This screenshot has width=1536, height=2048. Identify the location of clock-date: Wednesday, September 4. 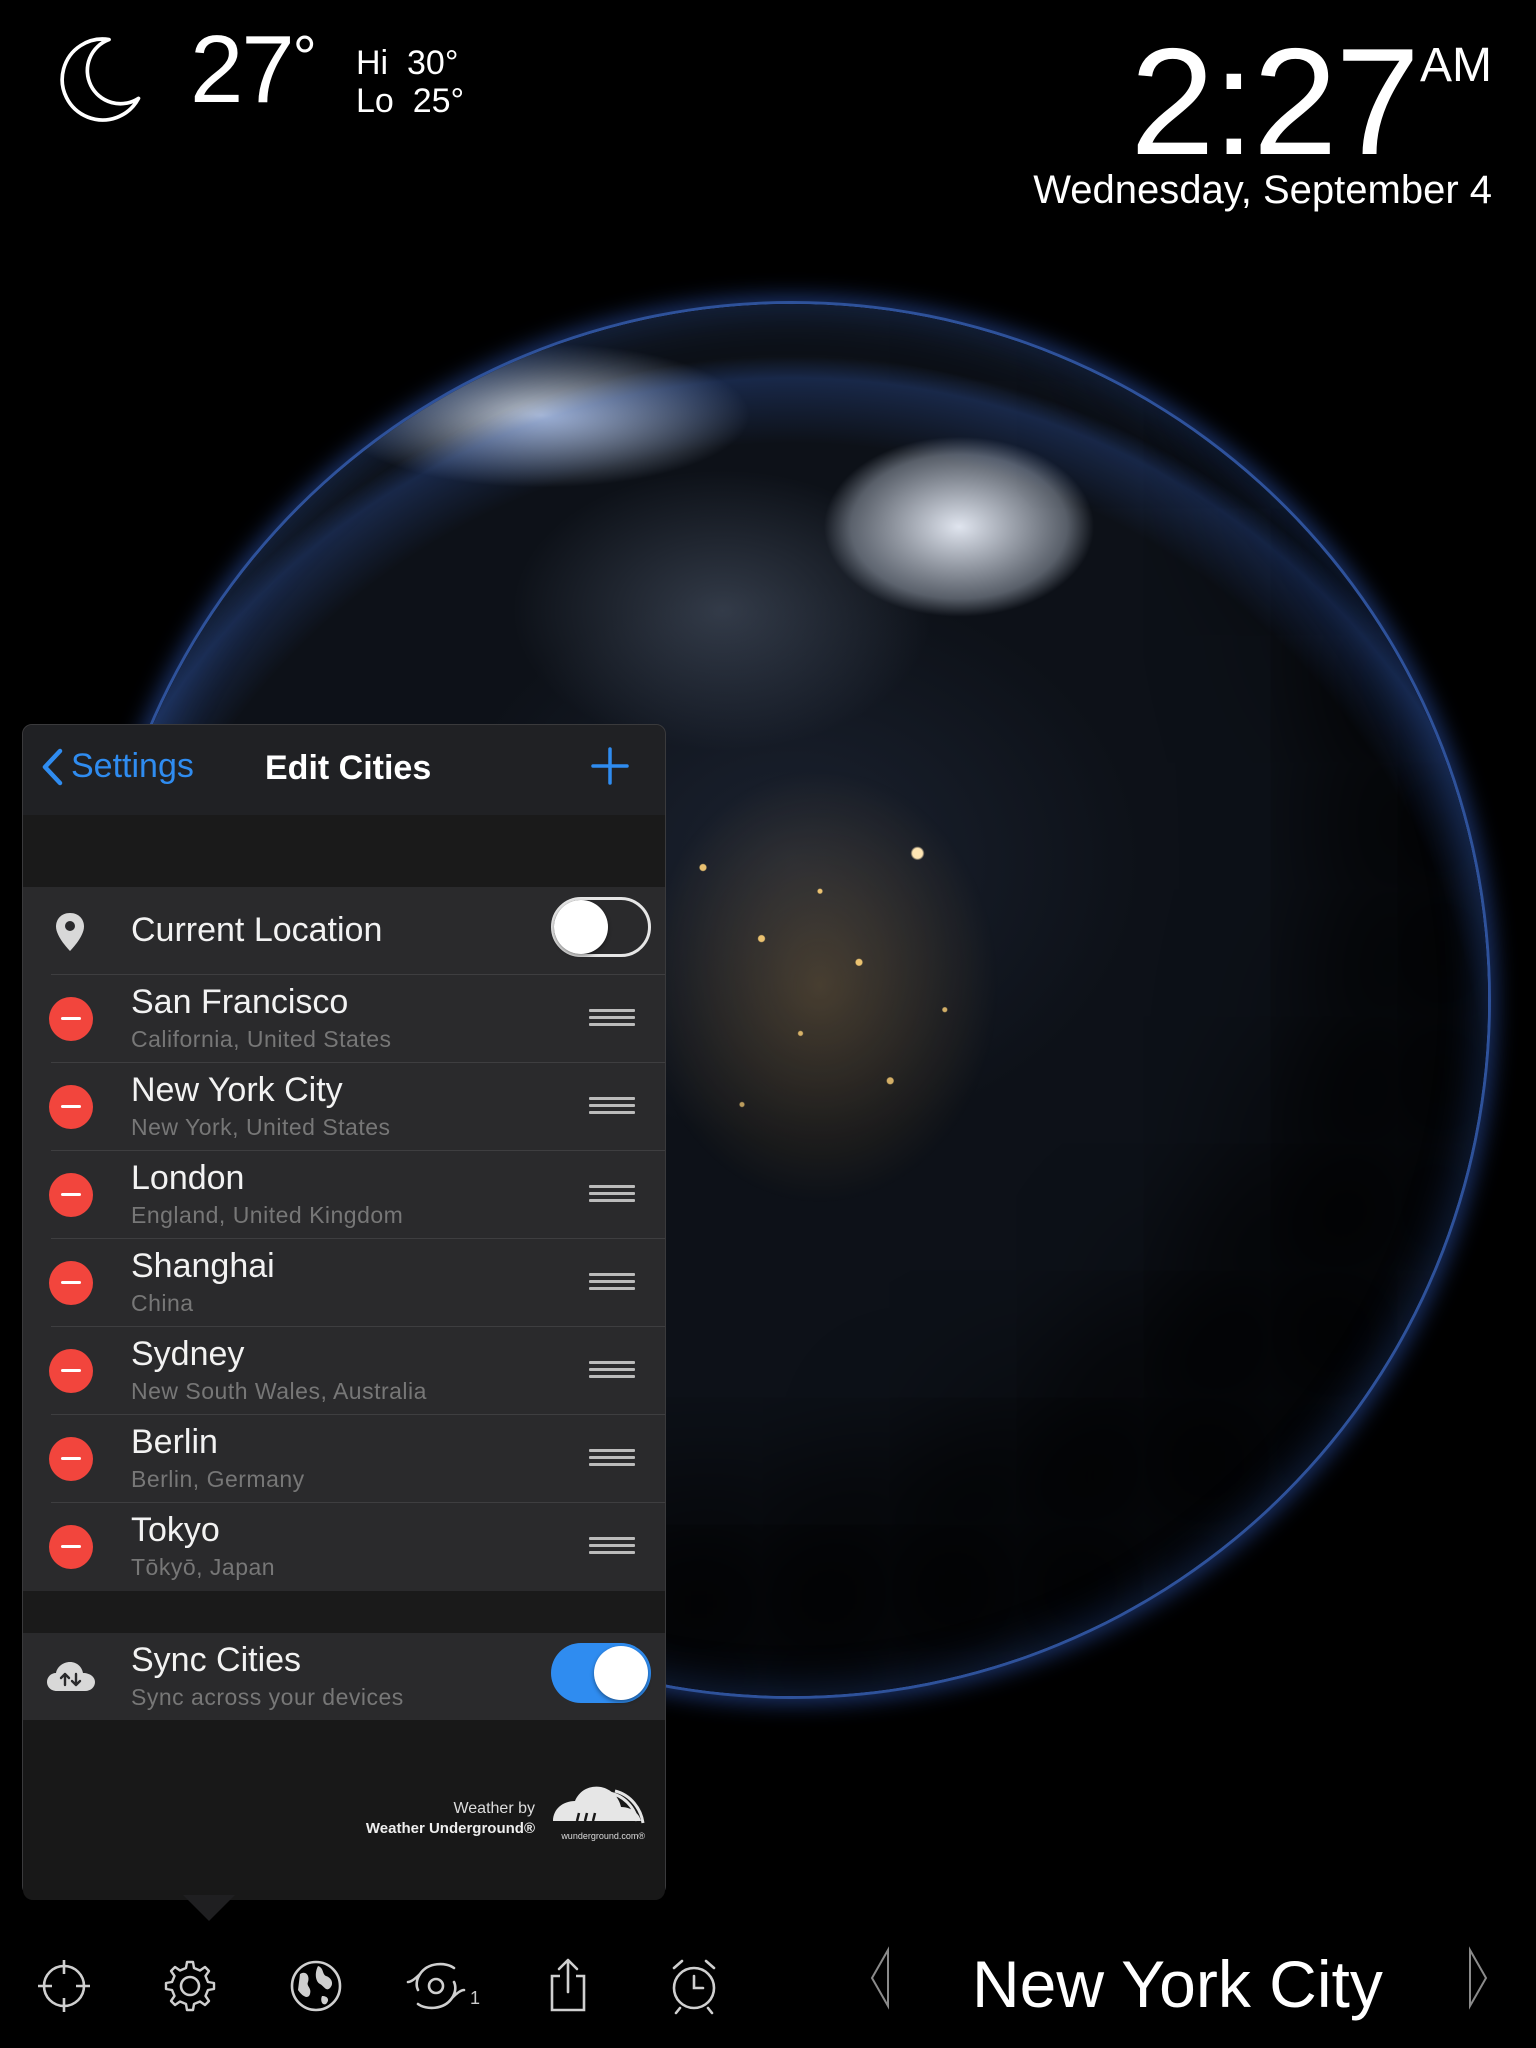
(1262, 190).